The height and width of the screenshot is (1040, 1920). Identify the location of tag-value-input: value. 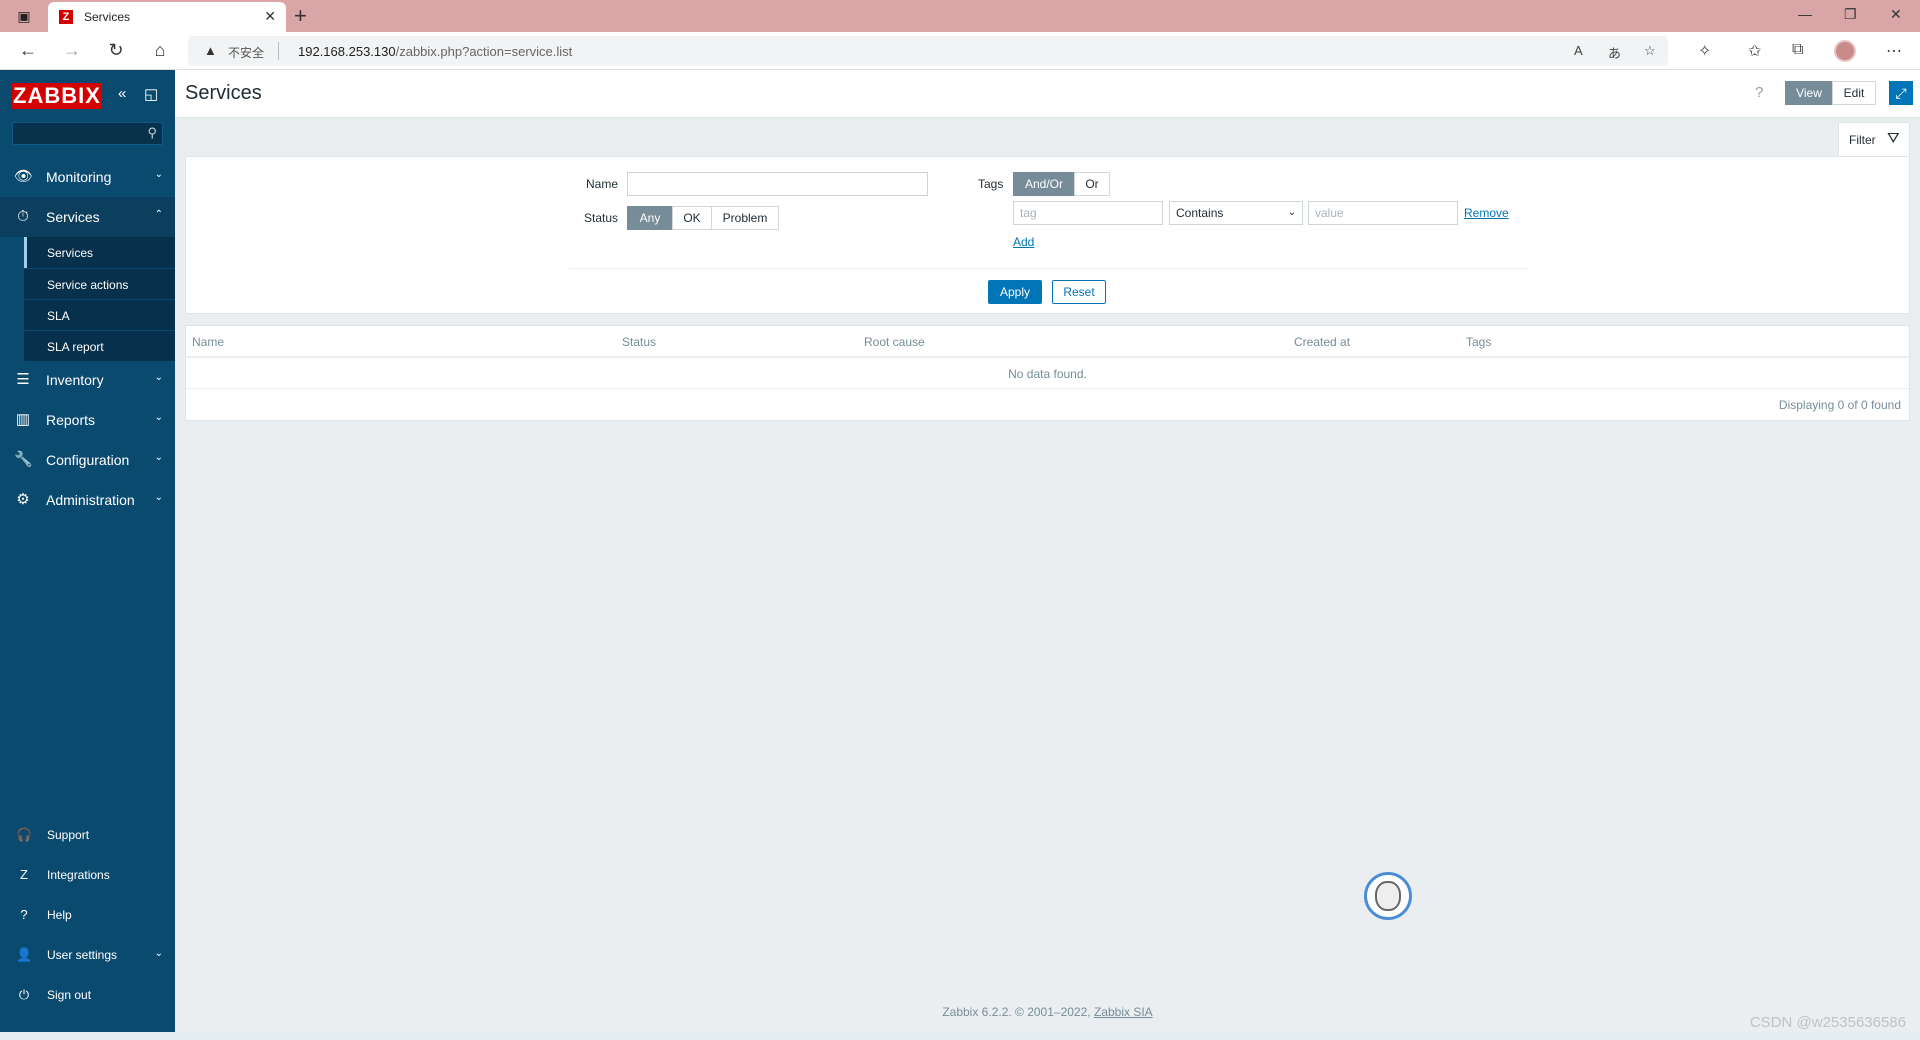
(1383, 213).